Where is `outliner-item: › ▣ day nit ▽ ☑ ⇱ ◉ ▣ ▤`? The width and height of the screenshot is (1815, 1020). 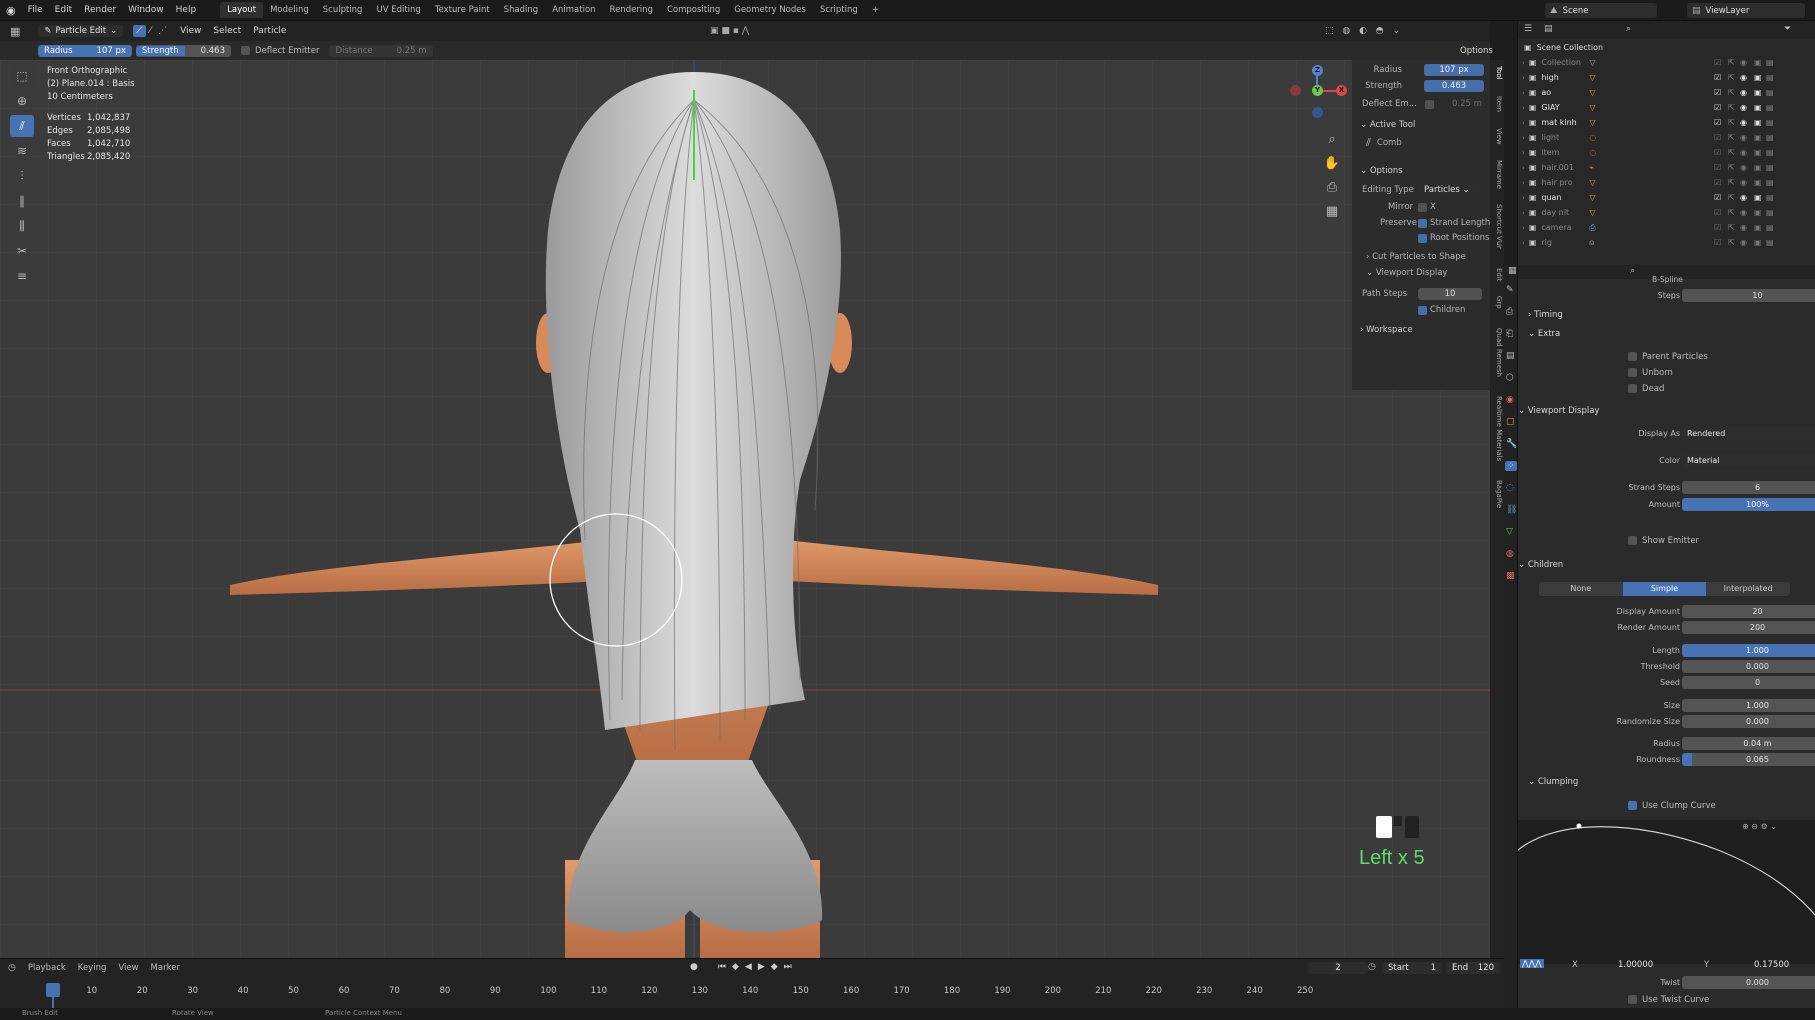
outliner-item: › ▣ day nit ▽ ☑ ⇱ ◉ ▣ ▤ is located at coordinates (1666, 212).